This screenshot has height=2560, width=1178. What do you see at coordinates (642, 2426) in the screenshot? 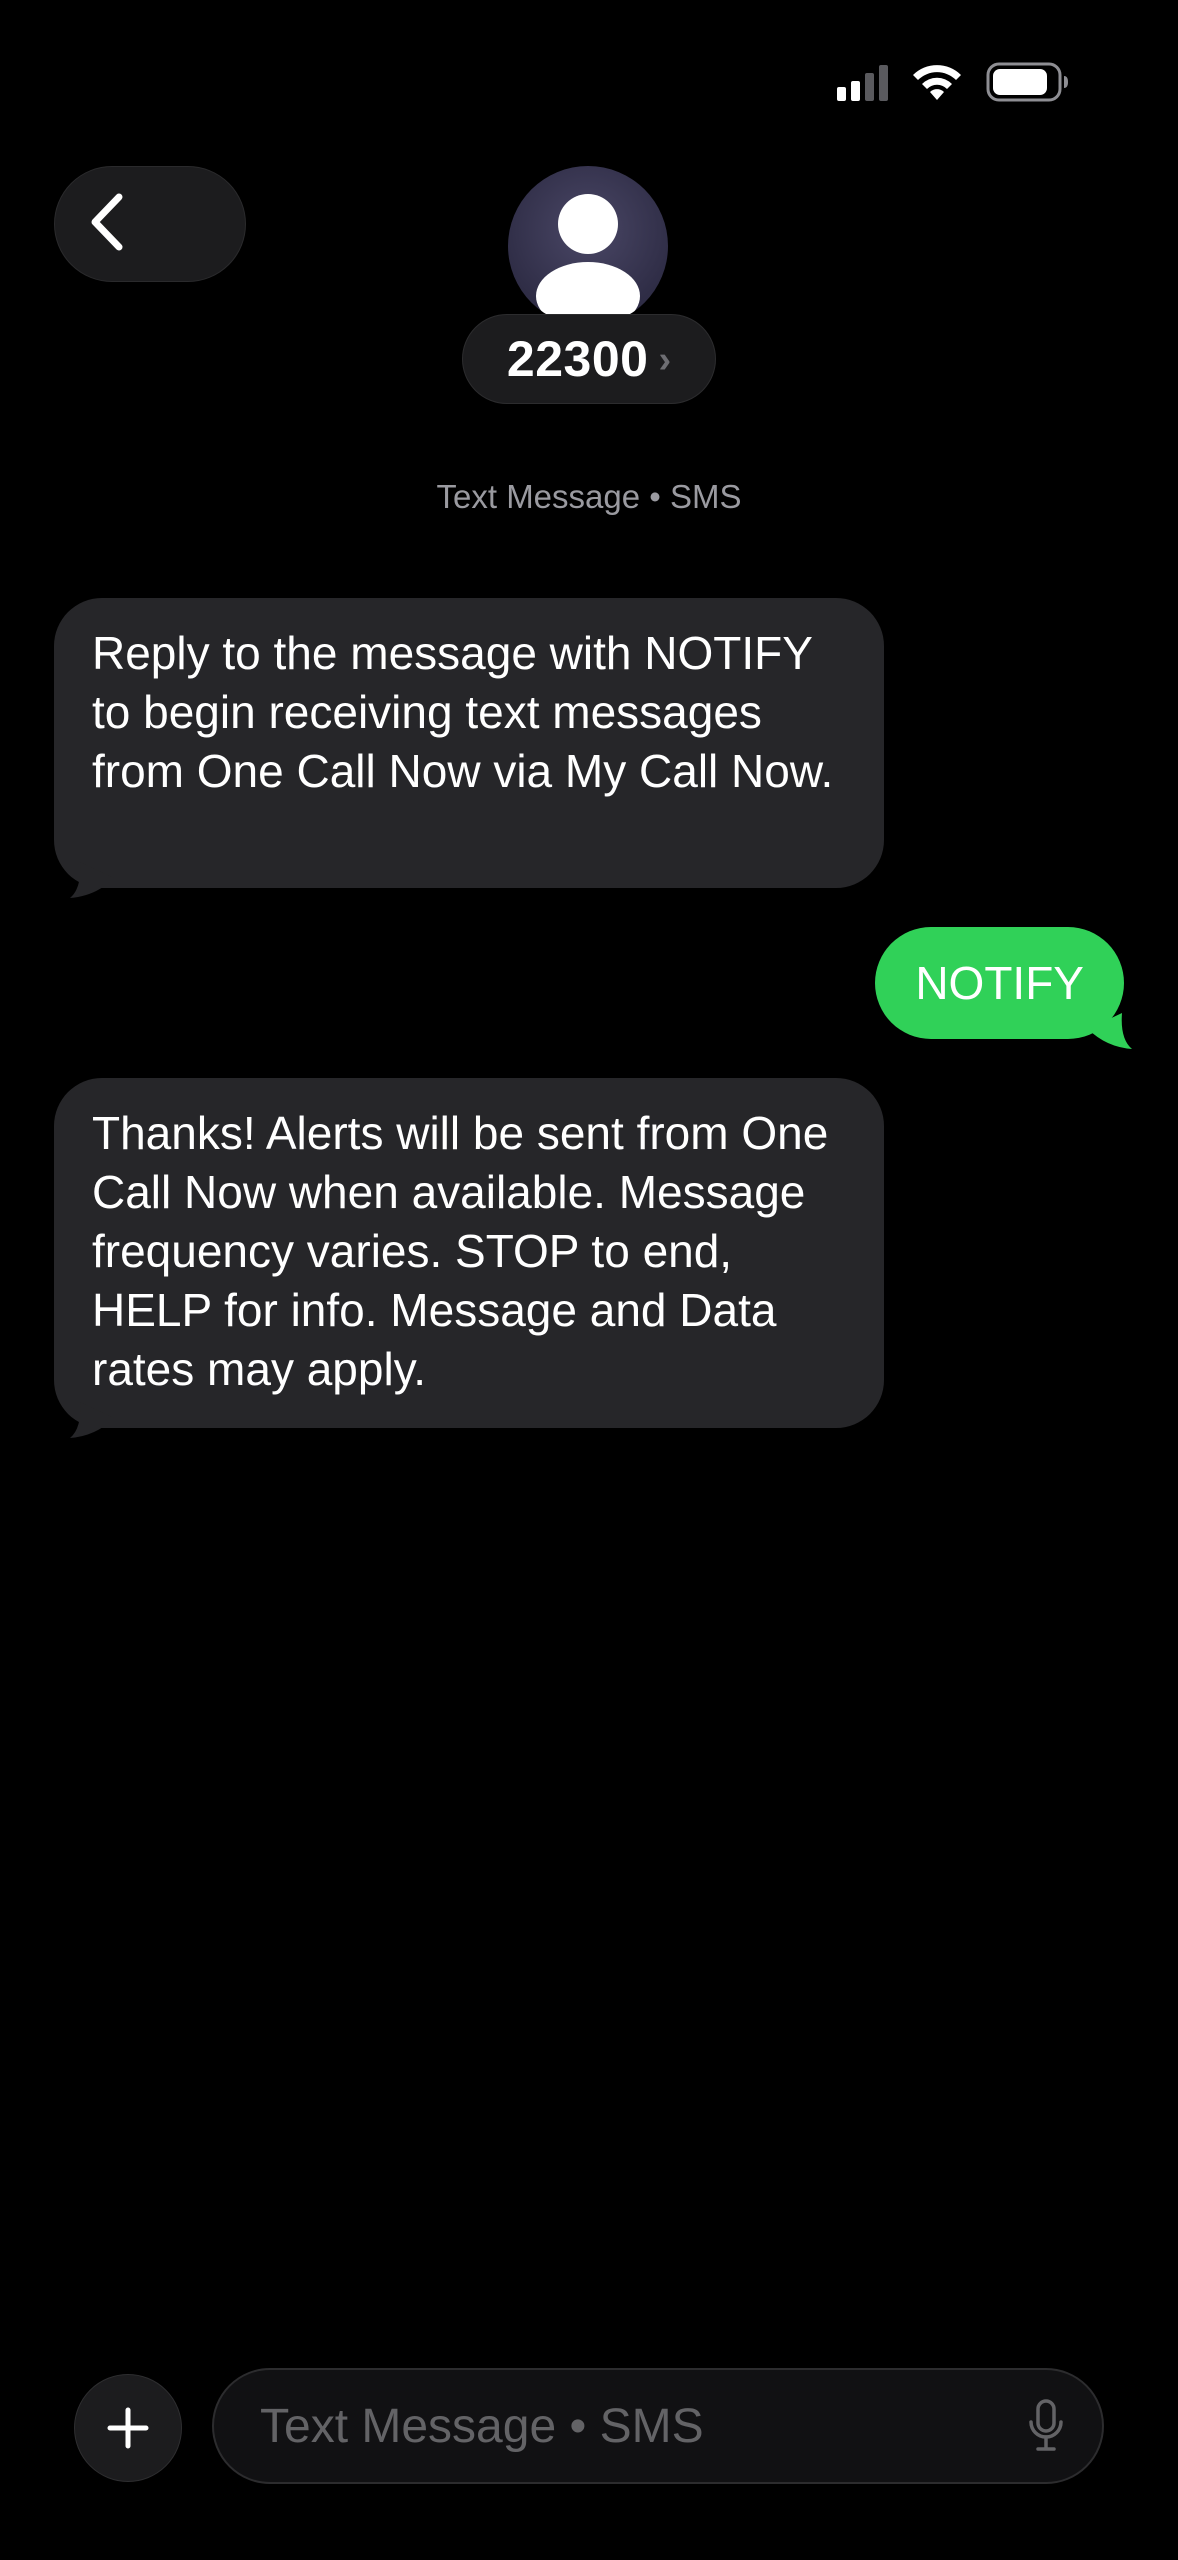
I see `message-input` at bounding box center [642, 2426].